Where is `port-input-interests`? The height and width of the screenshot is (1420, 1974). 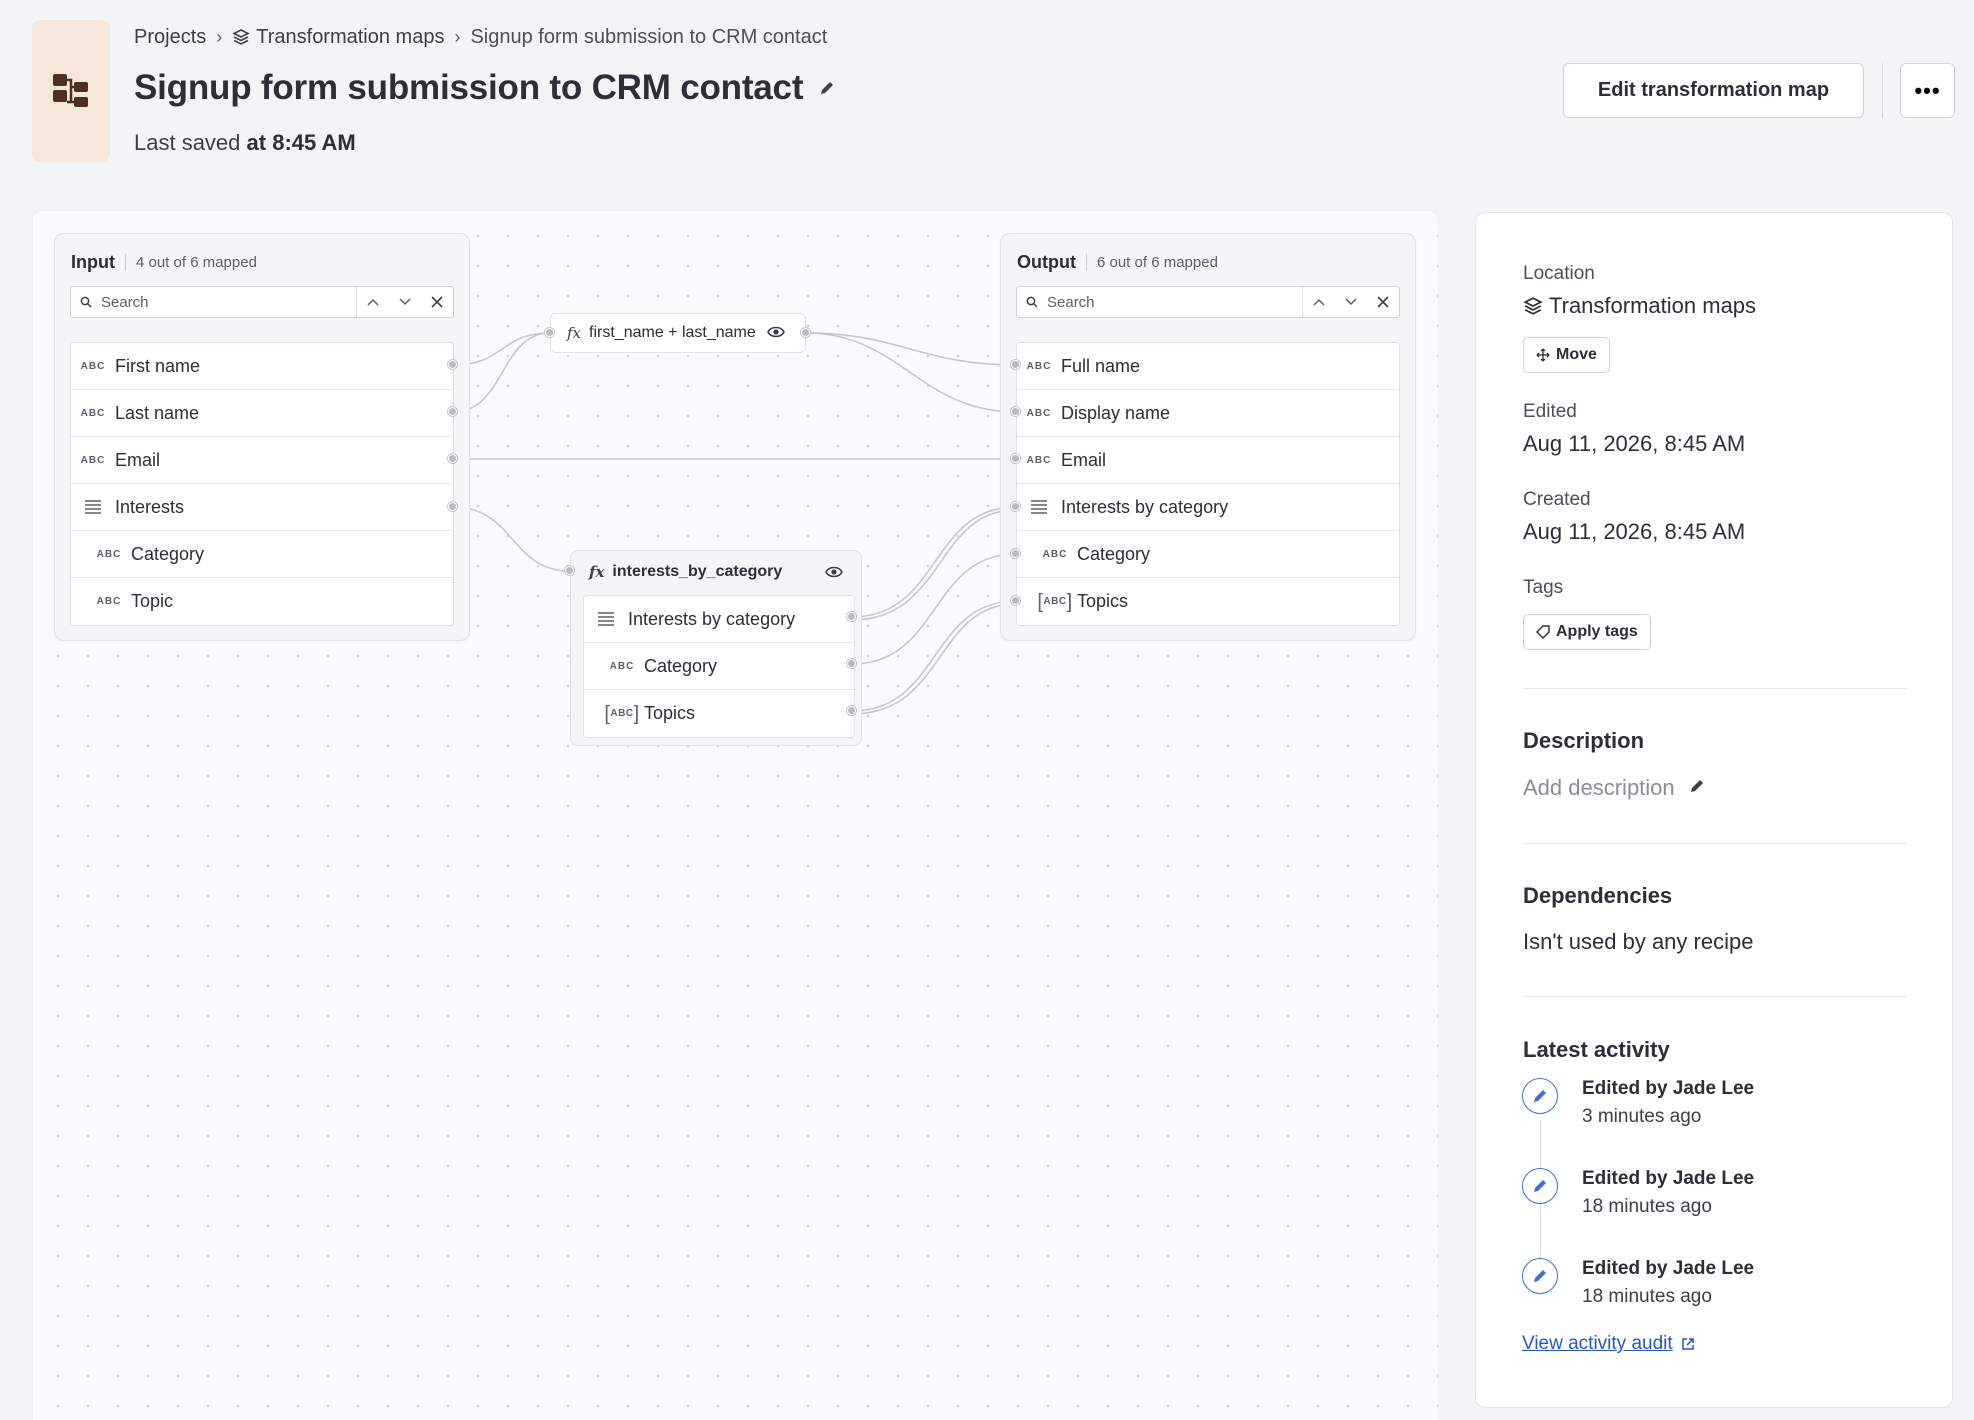 port-input-interests is located at coordinates (452, 506).